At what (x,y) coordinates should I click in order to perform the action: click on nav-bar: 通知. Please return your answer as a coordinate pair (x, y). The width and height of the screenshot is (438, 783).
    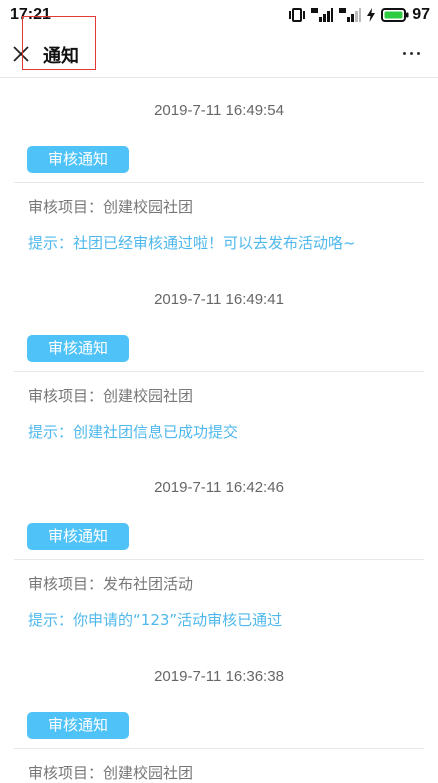
    Looking at the image, I should click on (219, 54).